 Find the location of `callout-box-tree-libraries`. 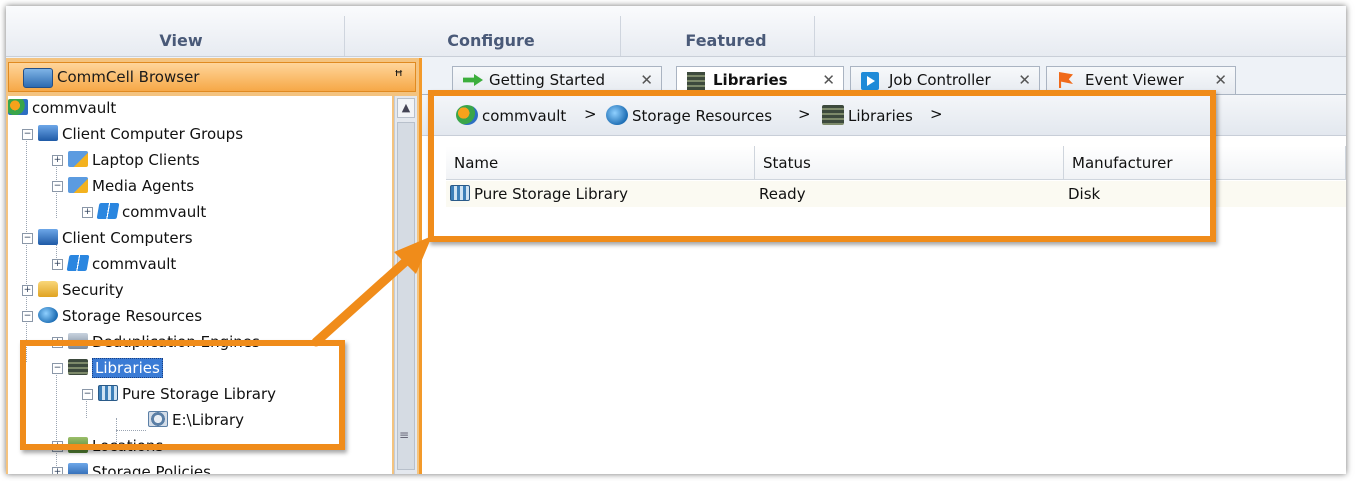

callout-box-tree-libraries is located at coordinates (182, 395).